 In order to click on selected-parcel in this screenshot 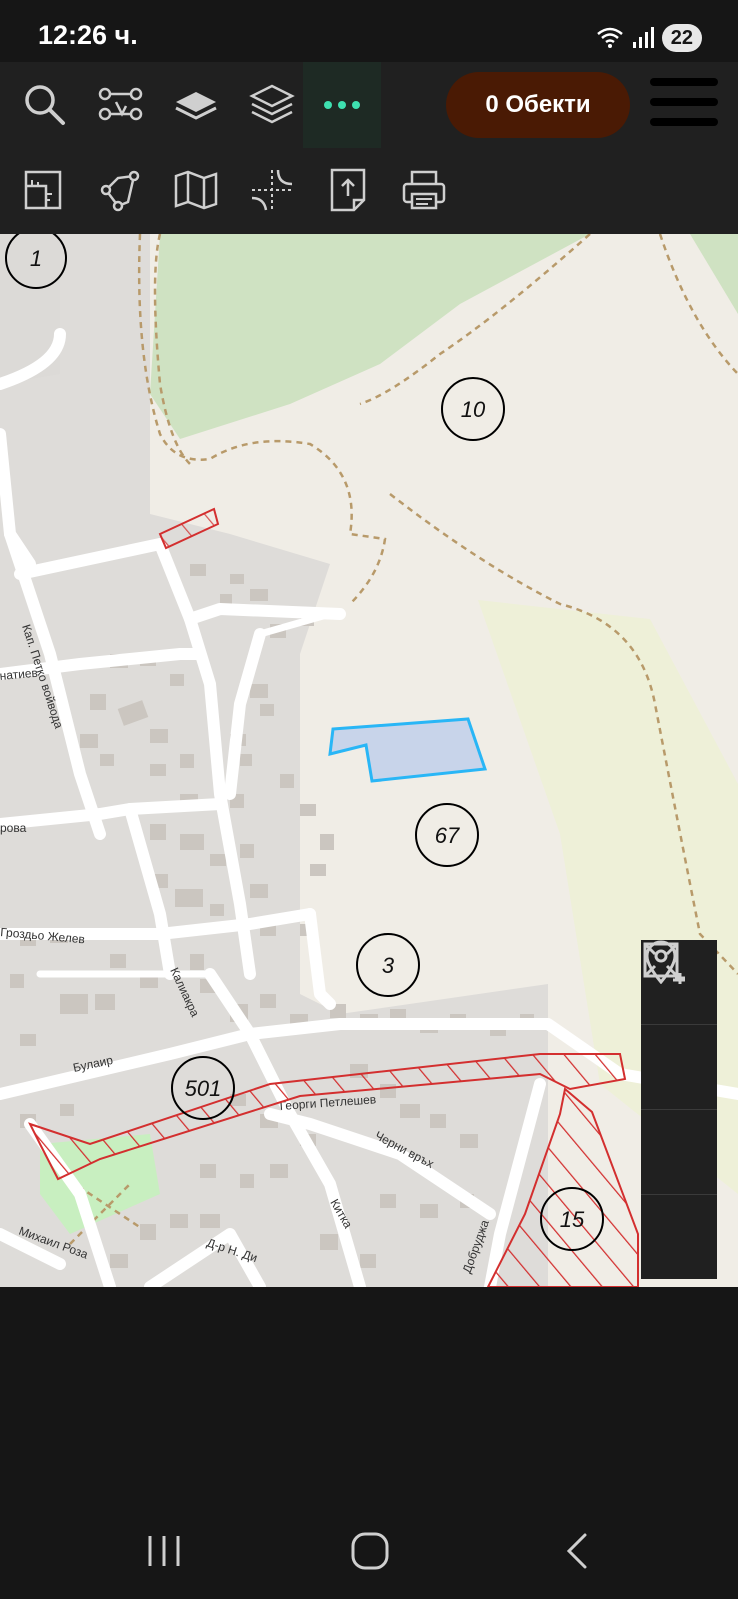, I will do `click(408, 750)`.